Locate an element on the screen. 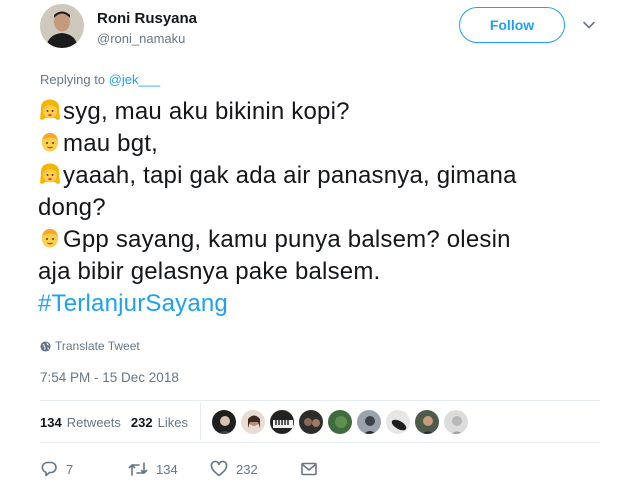  avatar-image is located at coordinates (62, 26).